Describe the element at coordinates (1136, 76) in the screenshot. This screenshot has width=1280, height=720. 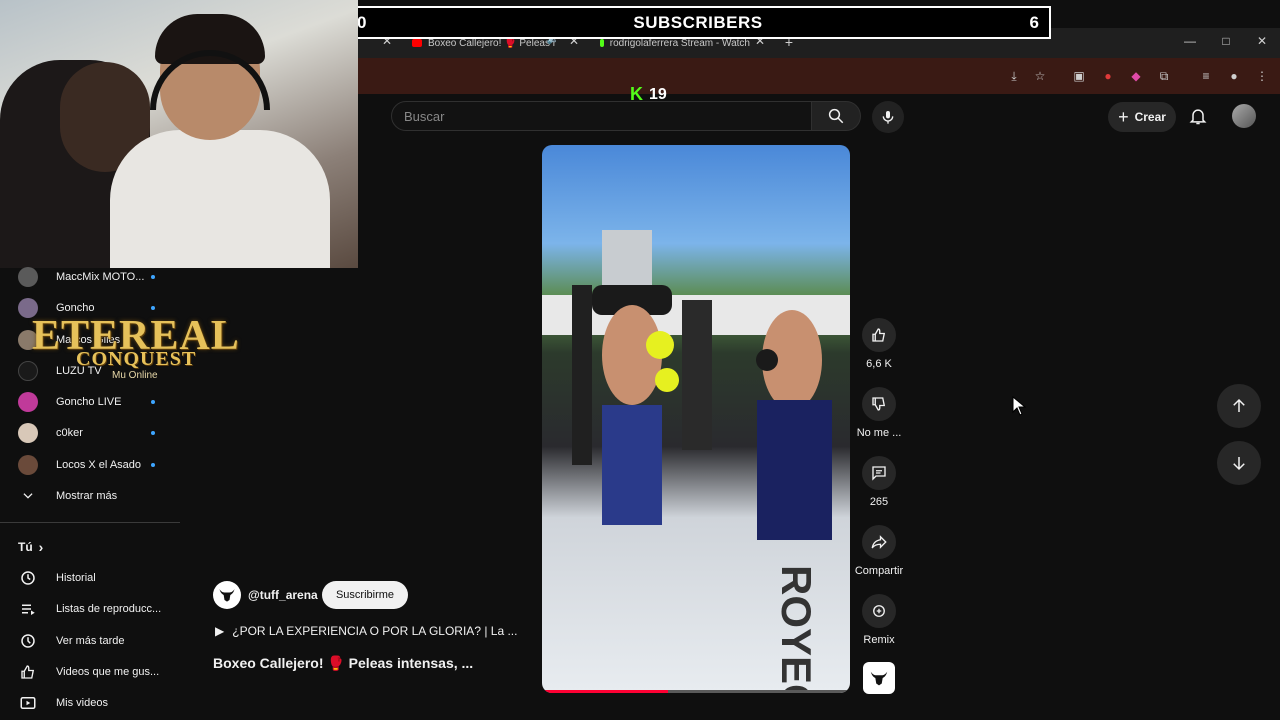
I see `extension-icon: ◆` at that location.